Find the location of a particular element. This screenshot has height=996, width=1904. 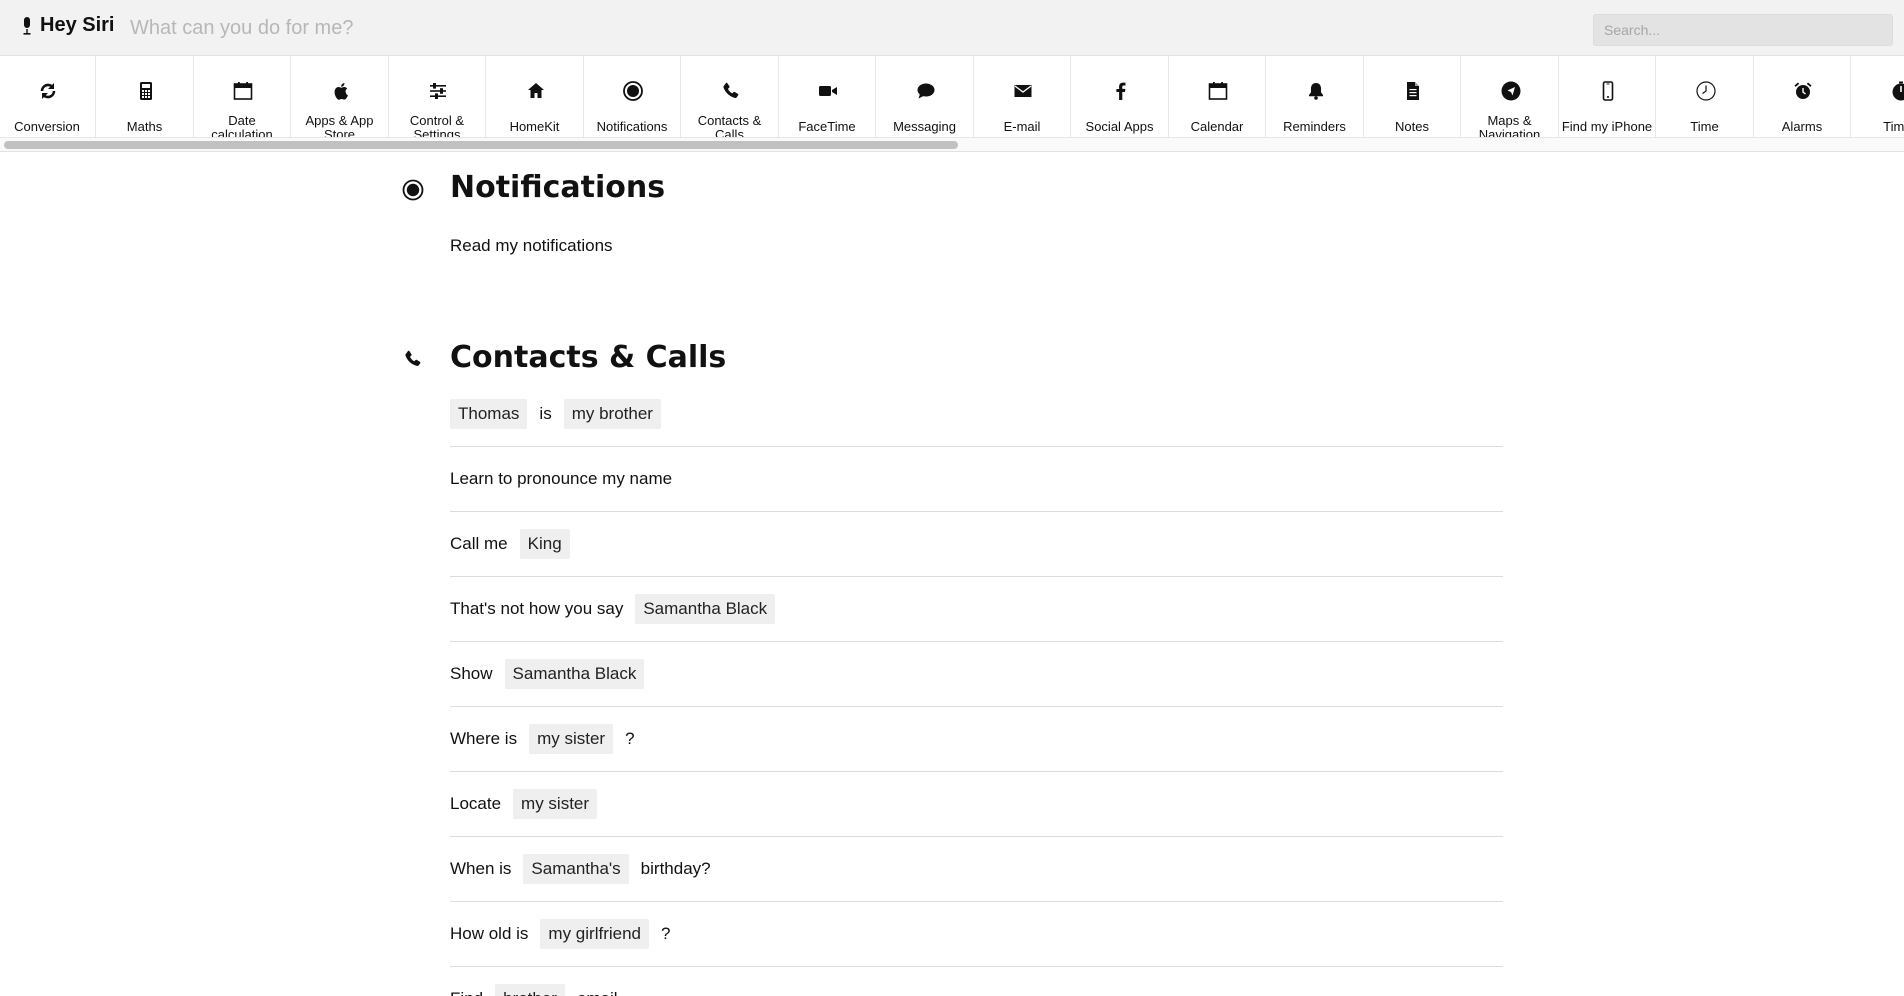

category-e-mail: E-mail is located at coordinates (1022, 96).